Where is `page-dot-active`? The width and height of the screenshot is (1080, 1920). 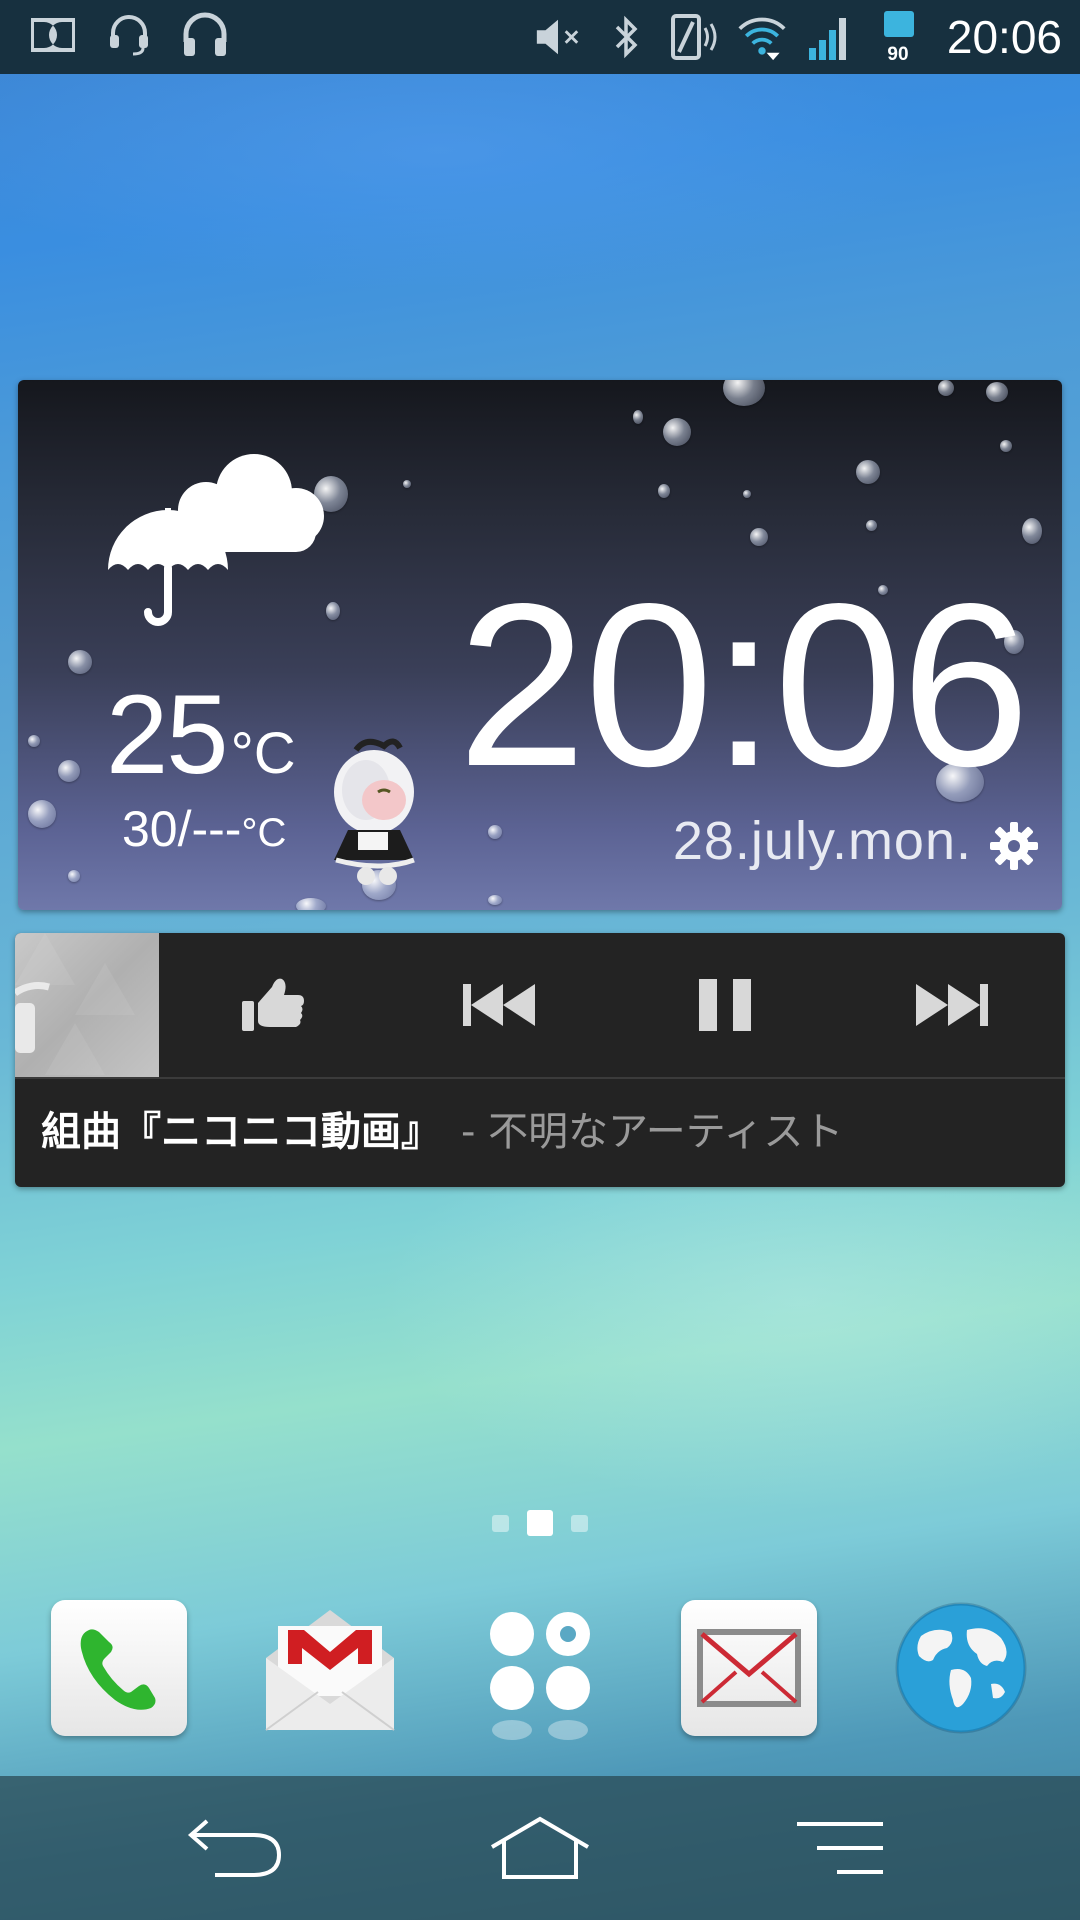 page-dot-active is located at coordinates (540, 1523).